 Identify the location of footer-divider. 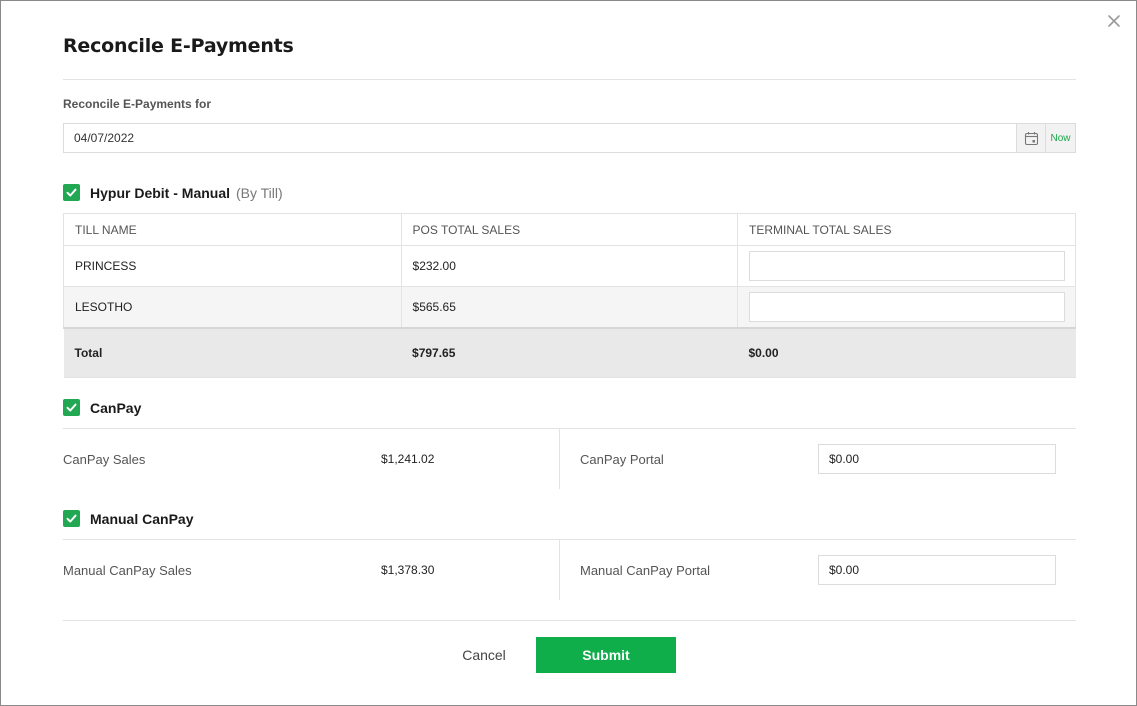
(569, 620).